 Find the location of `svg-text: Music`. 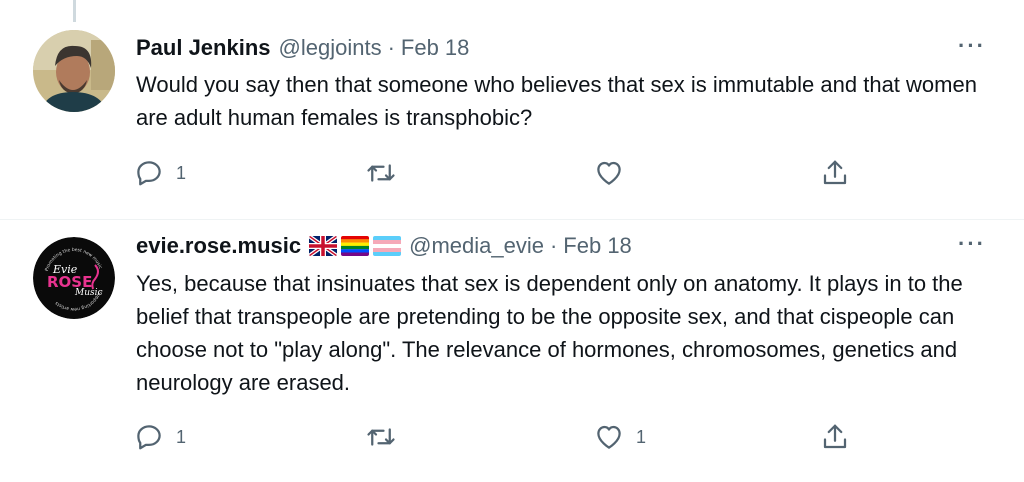

svg-text: Music is located at coordinates (88, 293).